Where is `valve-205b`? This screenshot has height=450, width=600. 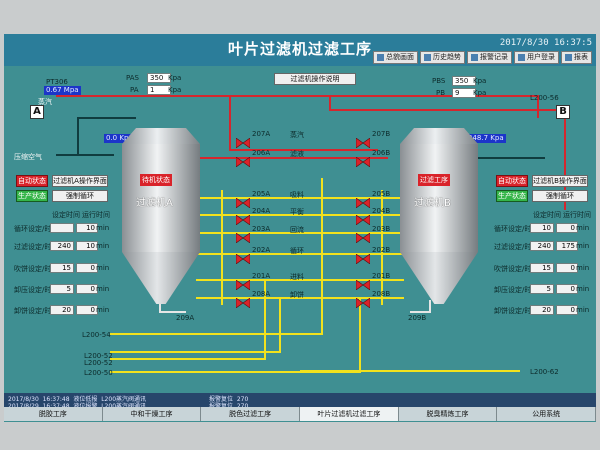
valve-205b is located at coordinates (363, 201).